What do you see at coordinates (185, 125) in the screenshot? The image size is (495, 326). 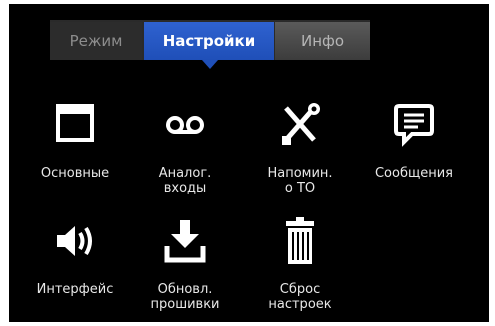 I see `voicemail-icon` at bounding box center [185, 125].